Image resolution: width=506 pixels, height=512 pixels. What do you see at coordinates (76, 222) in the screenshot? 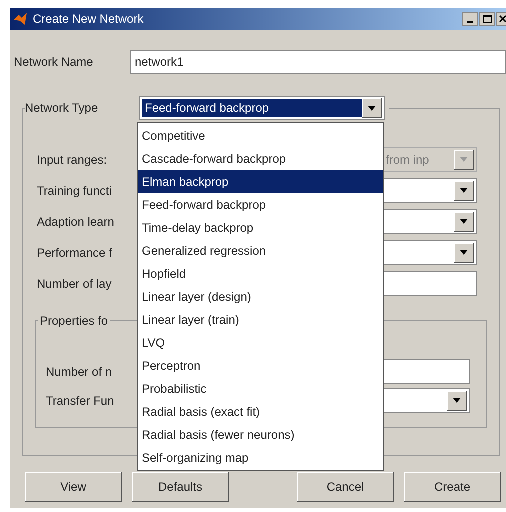
I see `field-label: Adaption learn` at bounding box center [76, 222].